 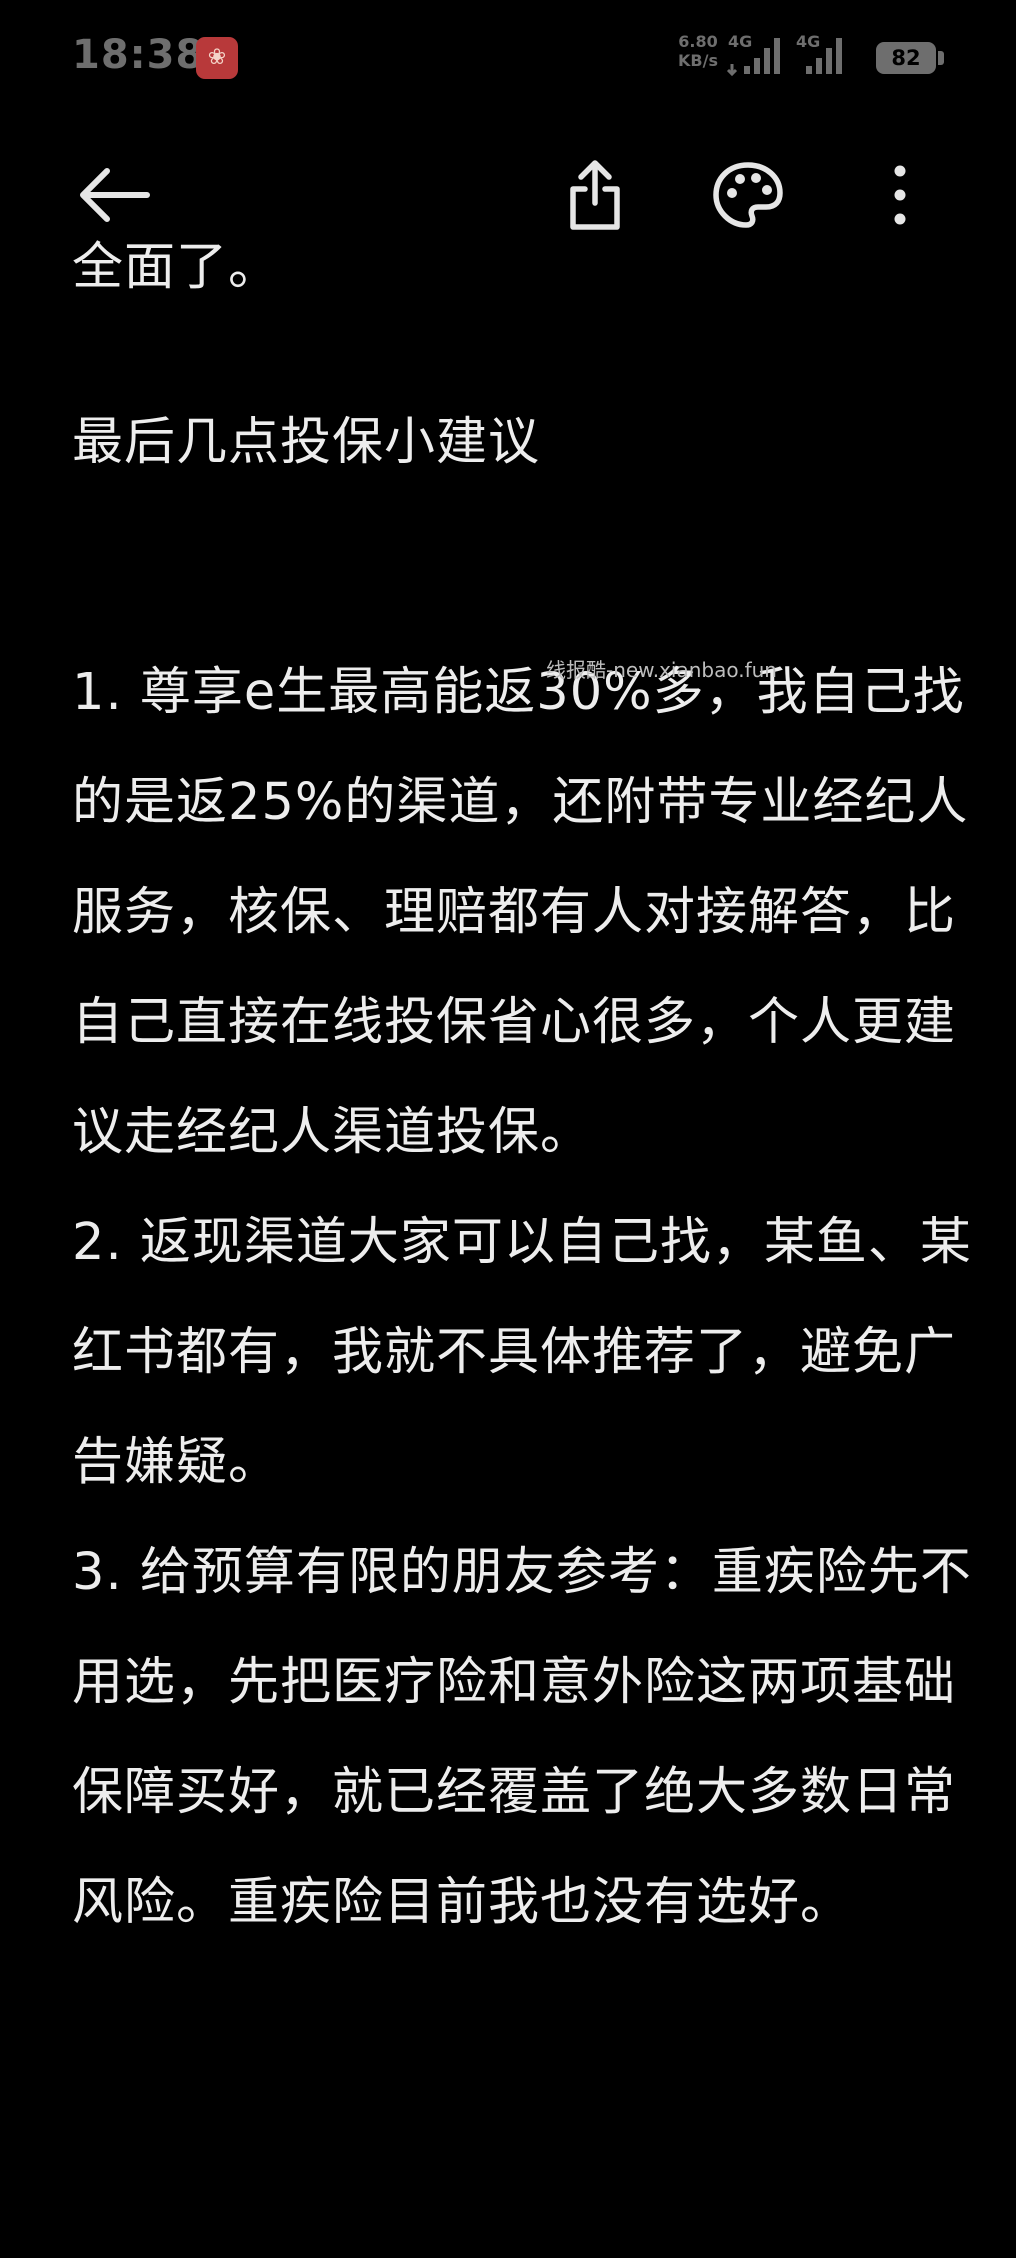 I want to click on status-time: 18:38, so click(x=138, y=55).